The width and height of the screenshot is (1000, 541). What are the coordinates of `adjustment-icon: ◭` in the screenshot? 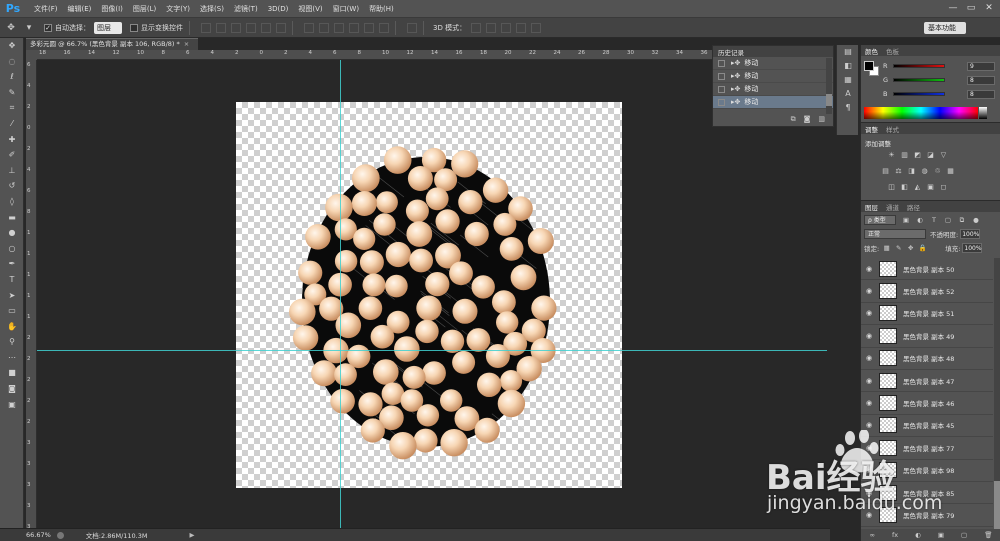 It's located at (917, 187).